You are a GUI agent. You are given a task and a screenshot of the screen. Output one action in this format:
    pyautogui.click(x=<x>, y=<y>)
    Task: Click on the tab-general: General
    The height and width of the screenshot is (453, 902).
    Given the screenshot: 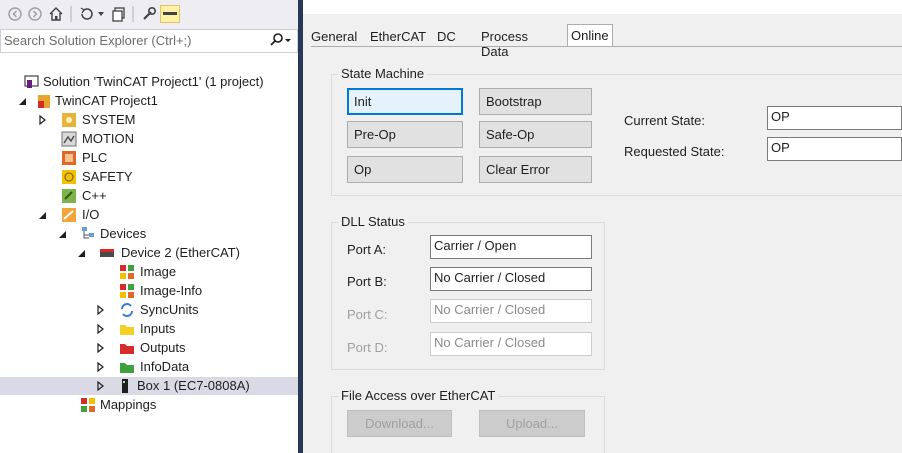 What is the action you would take?
    pyautogui.click(x=334, y=36)
    